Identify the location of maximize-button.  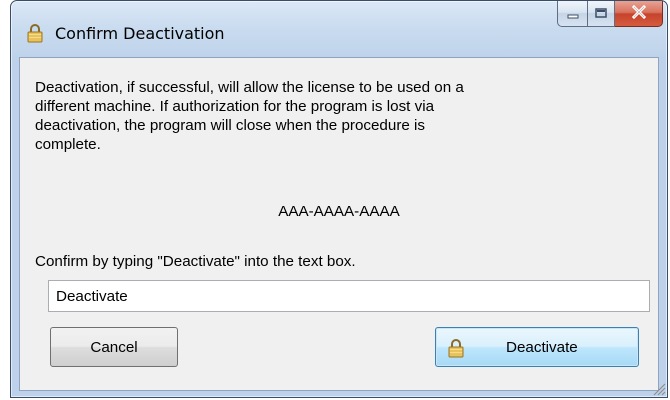
(601, 14).